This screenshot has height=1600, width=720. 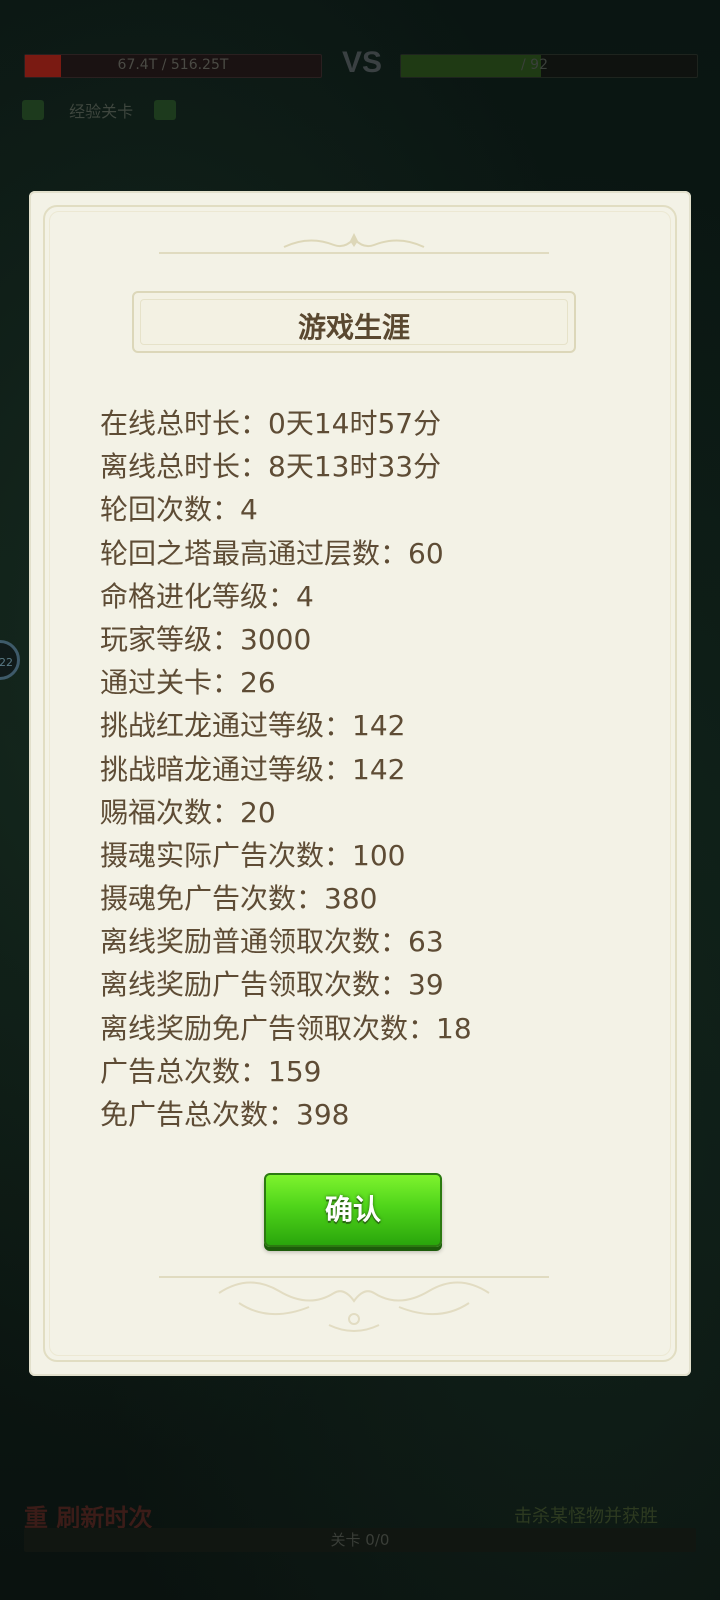 I want to click on stage-label: 经验关卡, so click(x=101, y=111).